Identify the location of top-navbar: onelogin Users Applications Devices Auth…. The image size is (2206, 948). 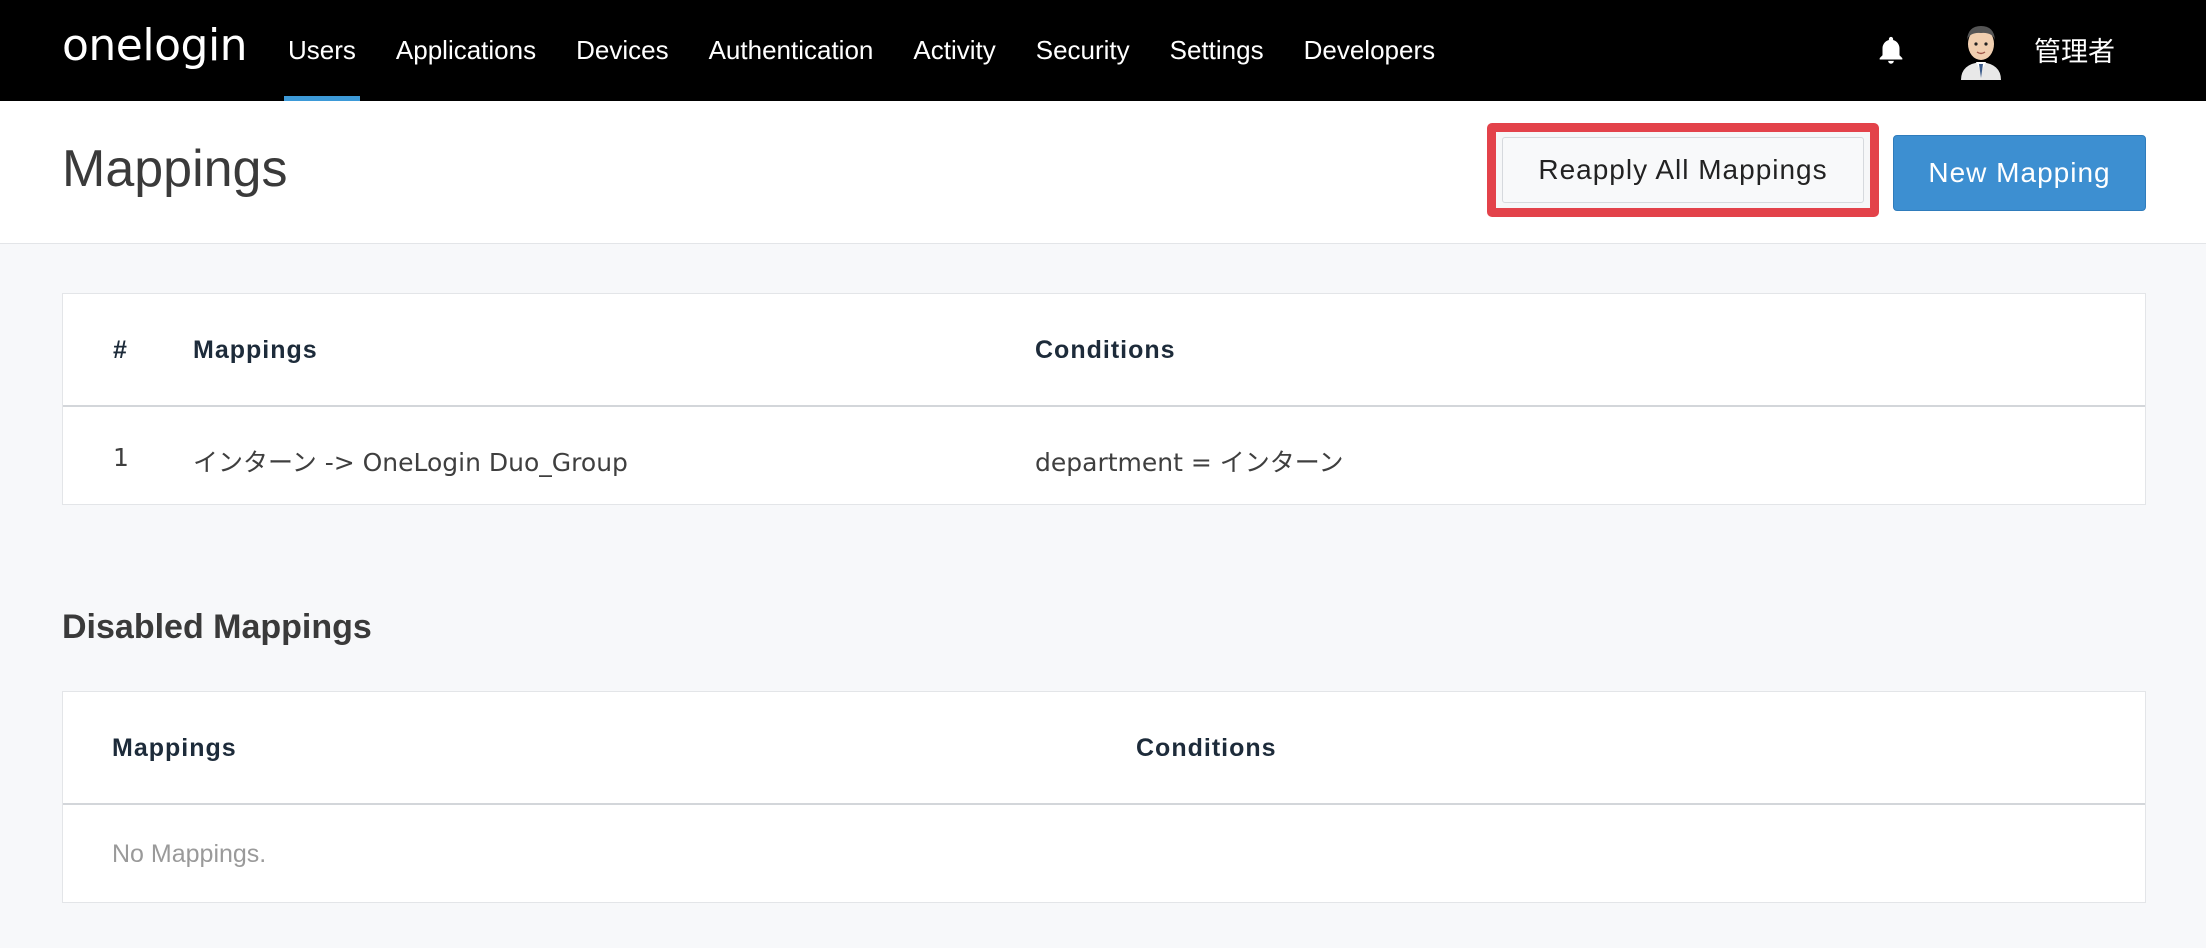
(1103, 50).